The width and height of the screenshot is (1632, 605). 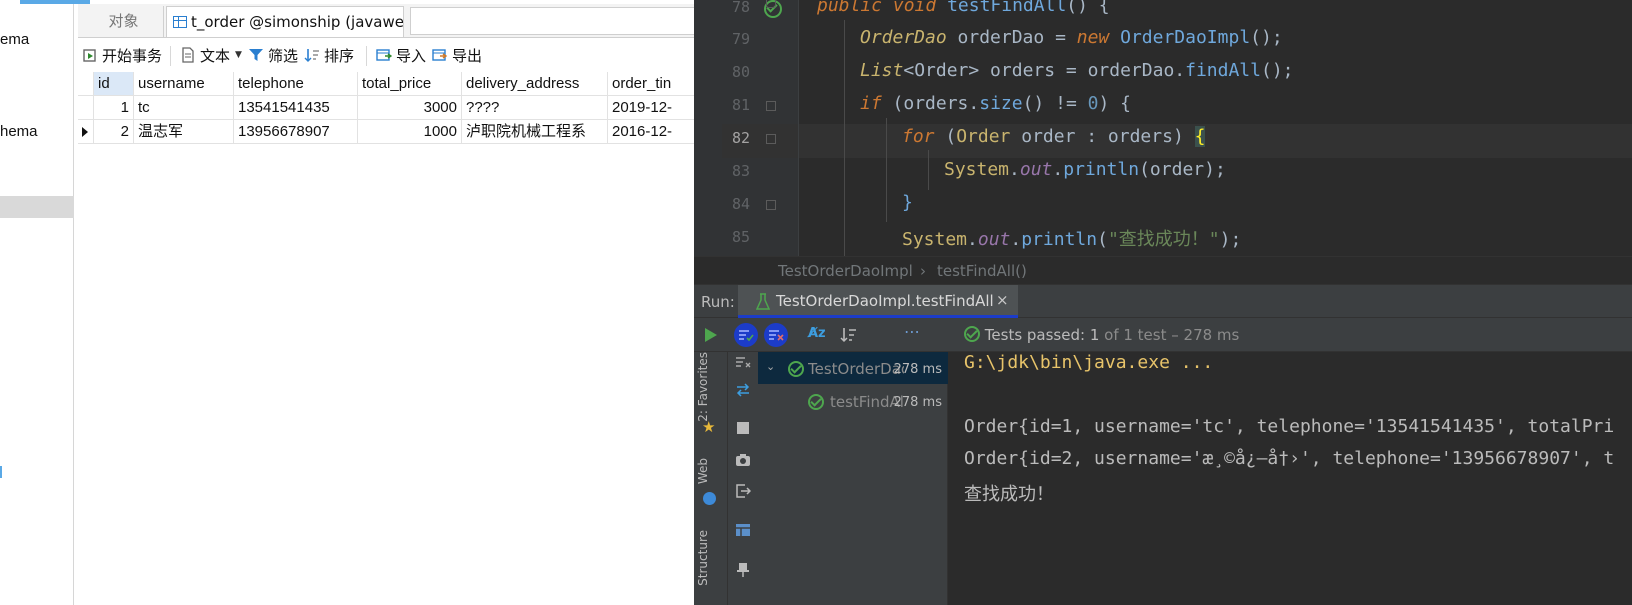 What do you see at coordinates (411, 55) in the screenshot?
I see `import-label: 导入` at bounding box center [411, 55].